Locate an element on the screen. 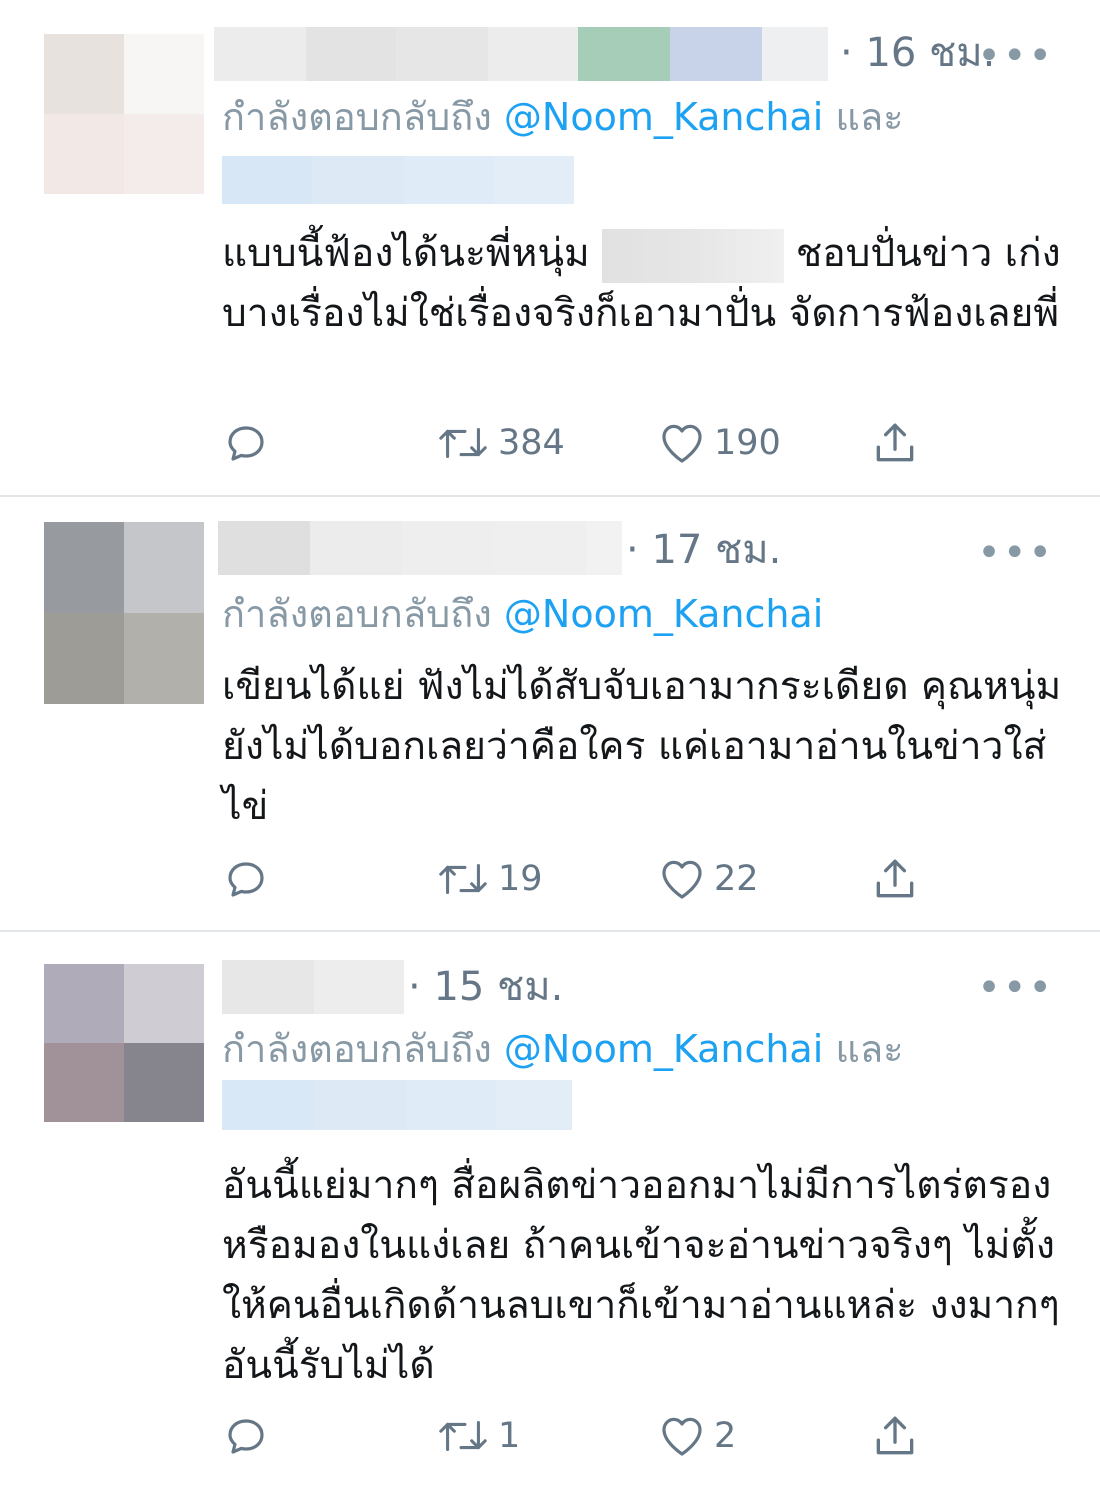 This screenshot has width=1100, height=1488. retweet-count: 384 is located at coordinates (531, 443).